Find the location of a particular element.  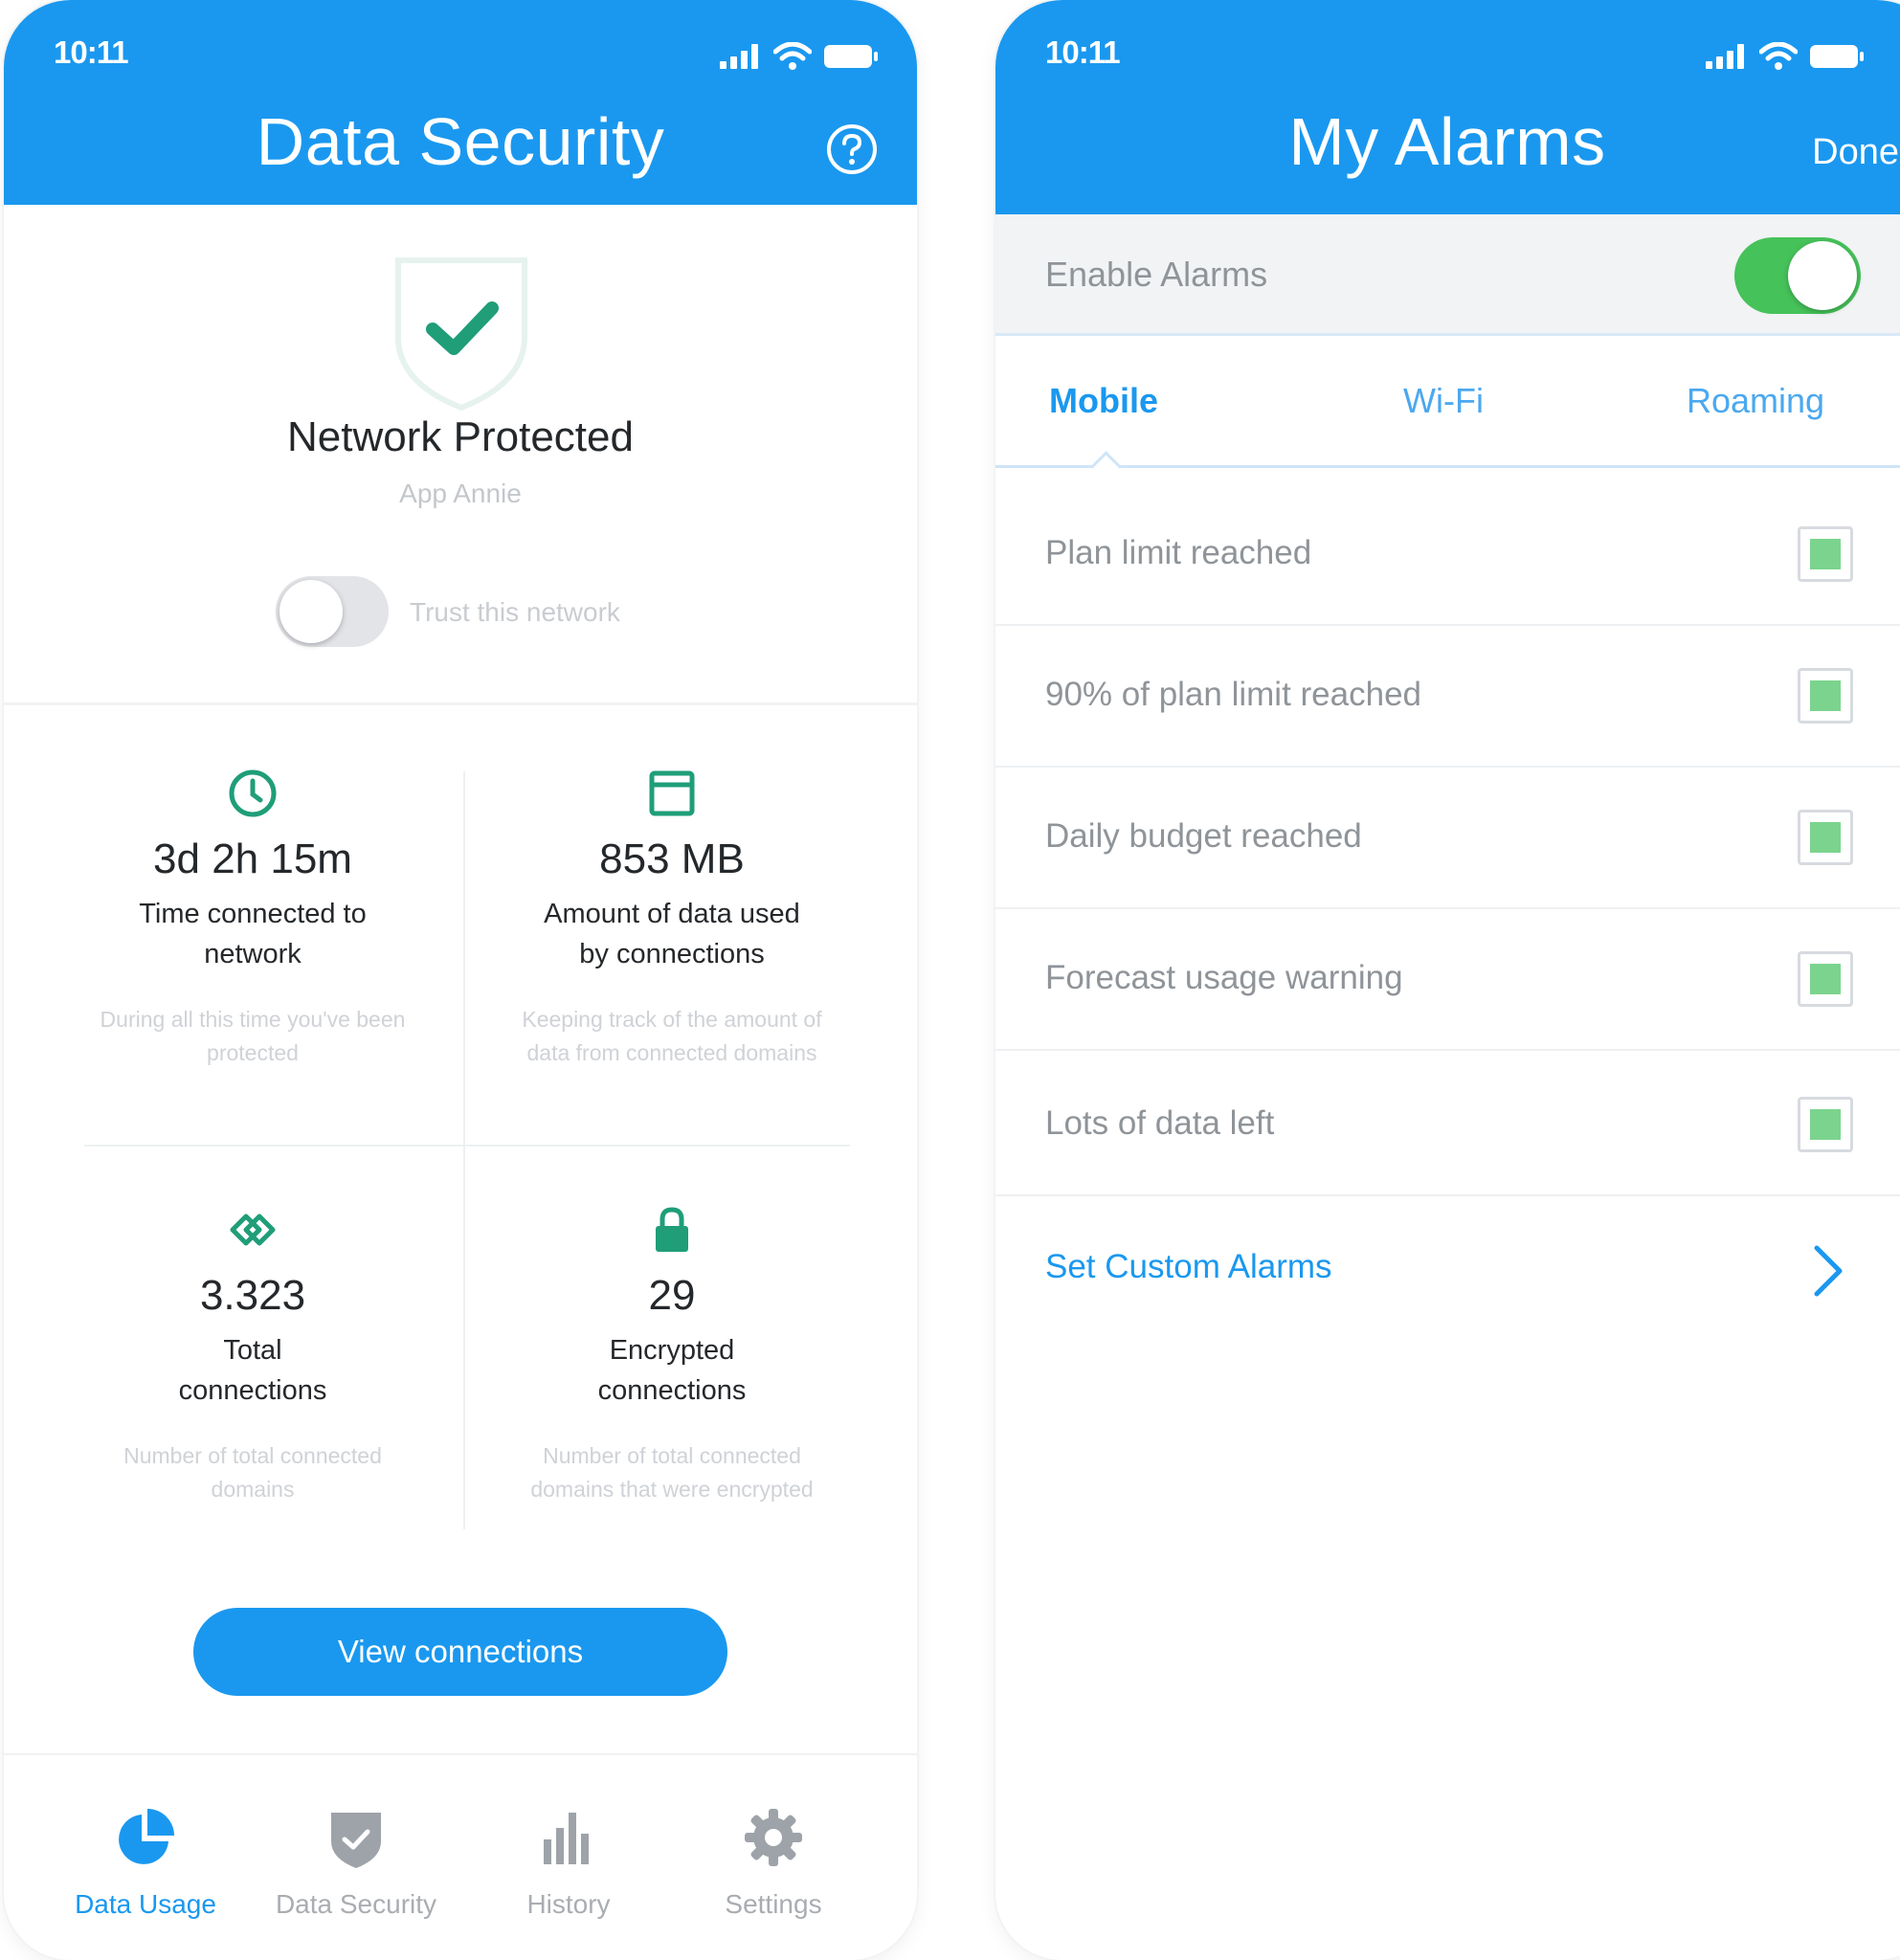

header-bar: 10:11 My Alarms Done is located at coordinates (1447, 107).